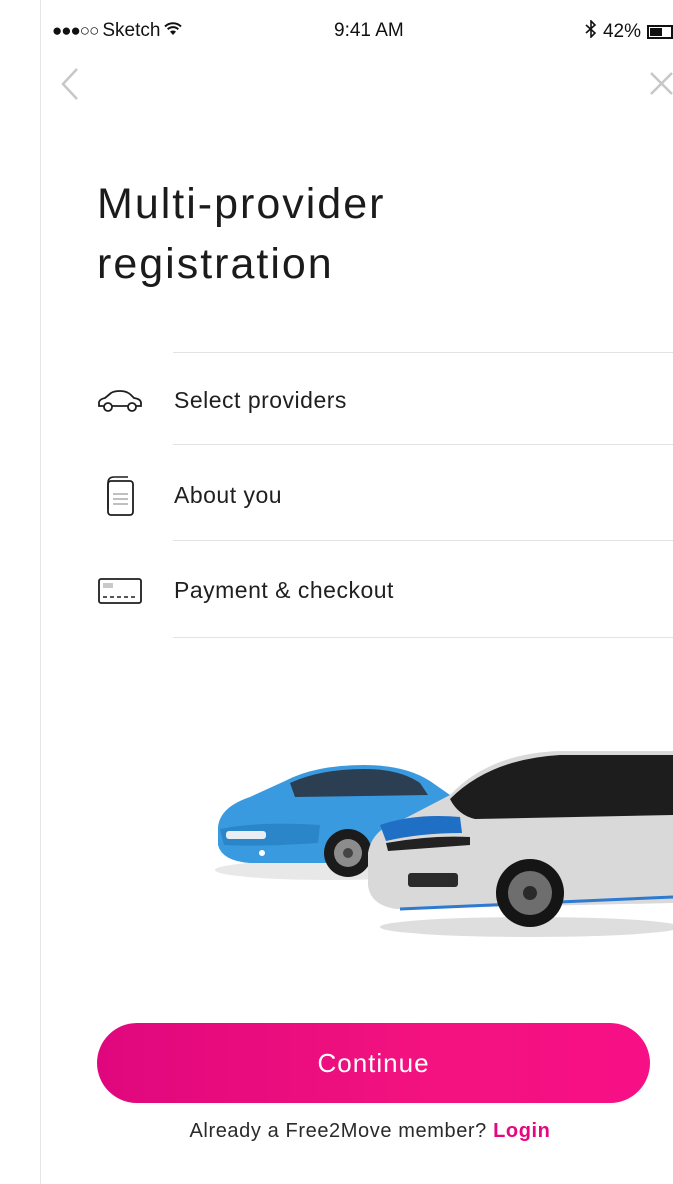 This screenshot has width=673, height=1184. Describe the element at coordinates (228, 495) in the screenshot. I see `step-label: About you` at that location.